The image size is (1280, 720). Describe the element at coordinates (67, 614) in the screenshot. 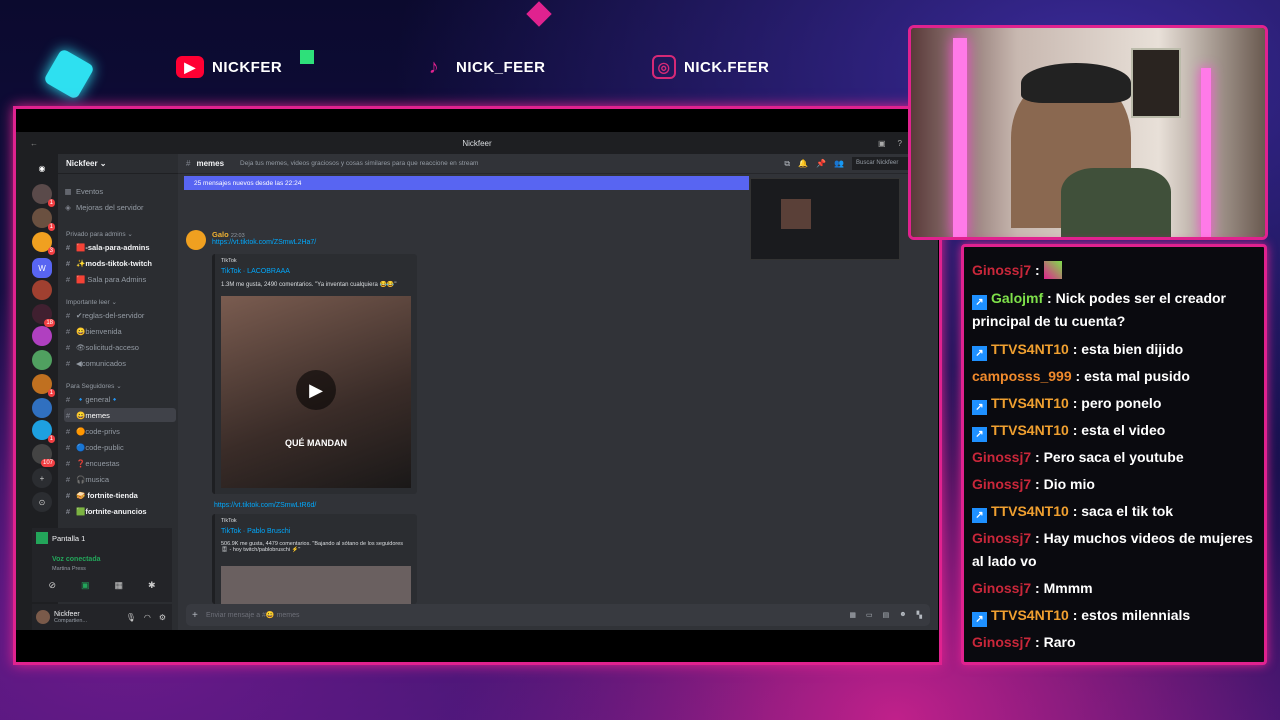

I see `username: Nickfeer` at that location.